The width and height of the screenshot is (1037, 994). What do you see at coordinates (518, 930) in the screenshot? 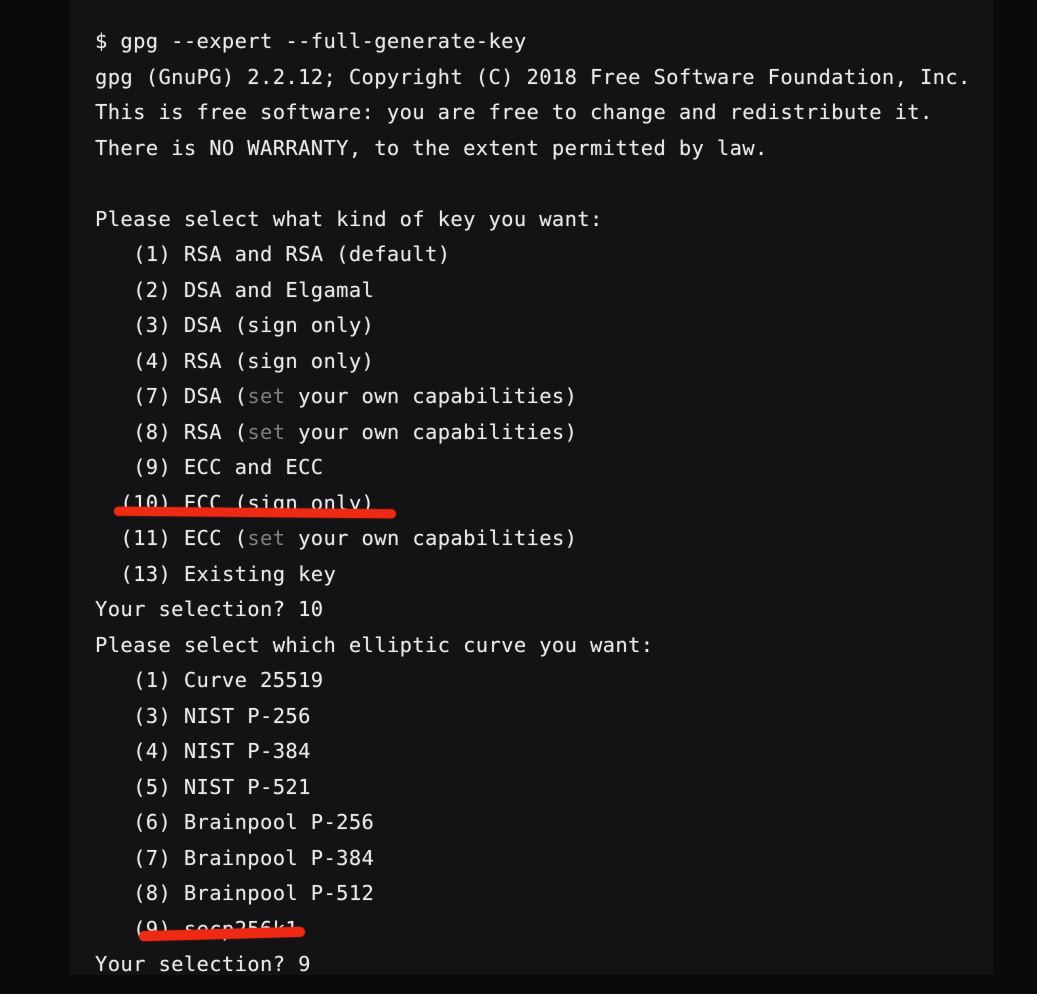
I see `curve-option-9: (9) secp256k1` at bounding box center [518, 930].